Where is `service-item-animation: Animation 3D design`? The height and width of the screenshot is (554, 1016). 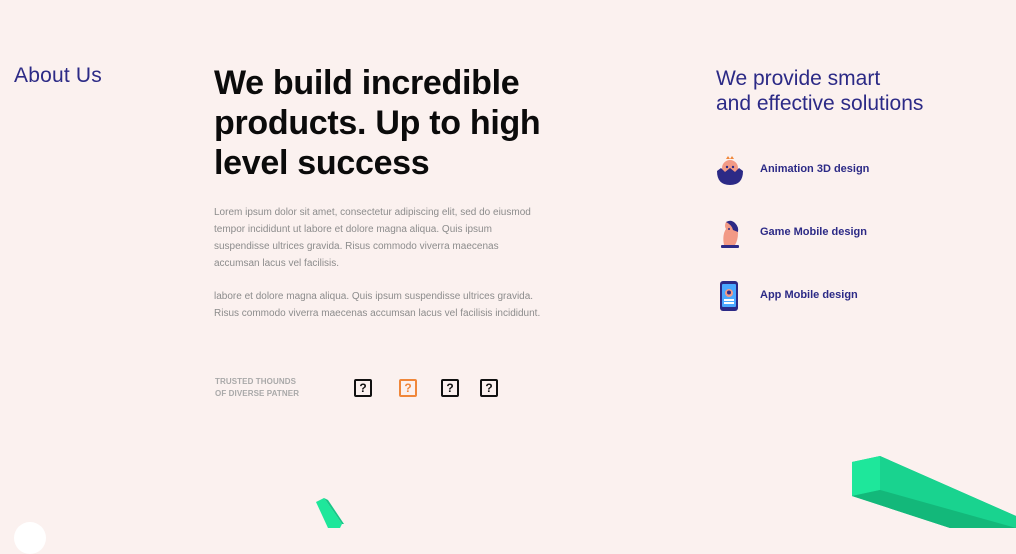
service-item-animation: Animation 3D design is located at coordinates (846, 171).